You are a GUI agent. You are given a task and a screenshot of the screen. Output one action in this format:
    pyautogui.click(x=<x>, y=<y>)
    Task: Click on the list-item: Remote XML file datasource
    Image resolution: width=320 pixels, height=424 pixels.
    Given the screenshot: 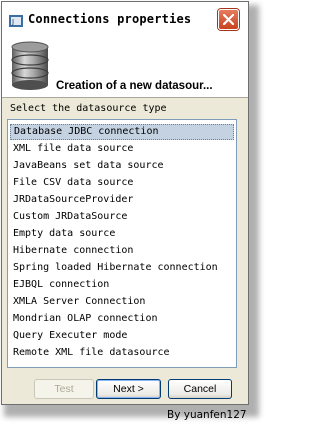 What is the action you would take?
    pyautogui.click(x=122, y=353)
    